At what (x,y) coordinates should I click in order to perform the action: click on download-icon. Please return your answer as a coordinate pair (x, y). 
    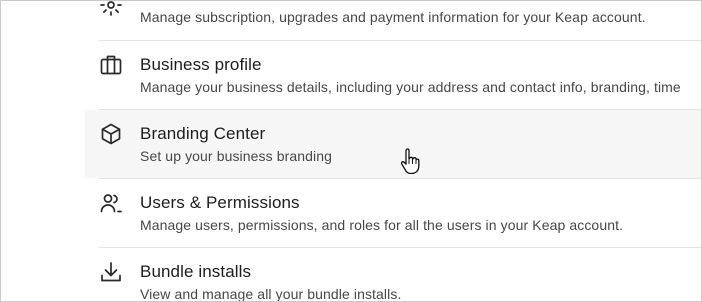
    Looking at the image, I should click on (111, 272).